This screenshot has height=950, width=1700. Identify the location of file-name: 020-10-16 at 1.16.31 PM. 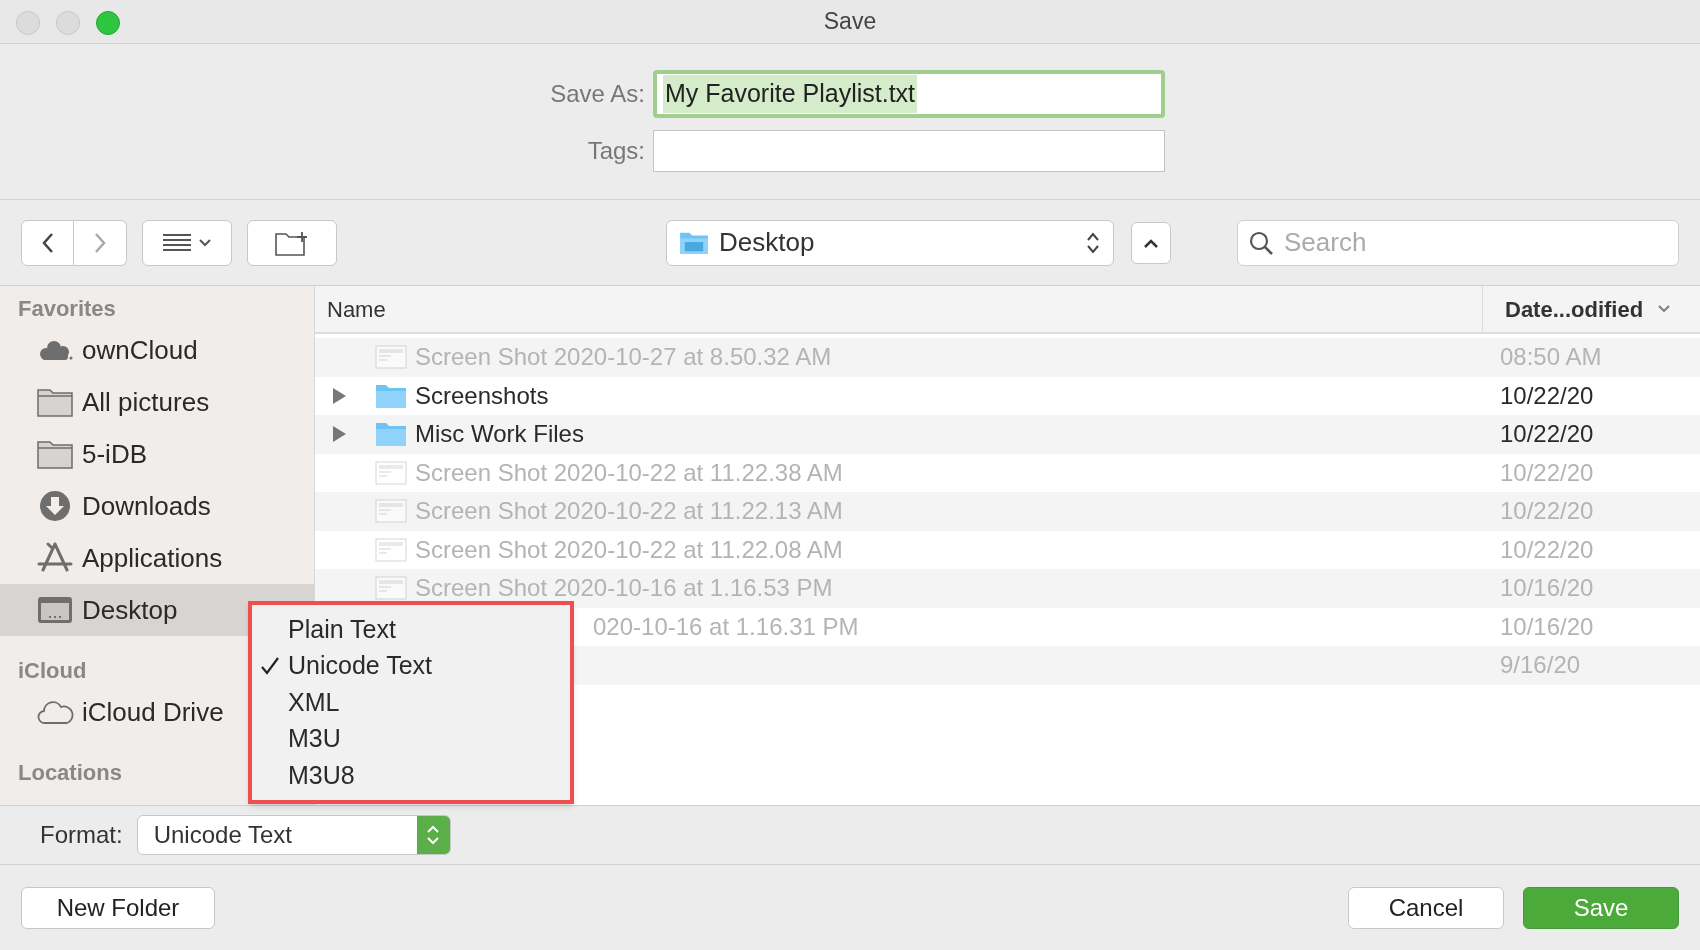
(726, 626).